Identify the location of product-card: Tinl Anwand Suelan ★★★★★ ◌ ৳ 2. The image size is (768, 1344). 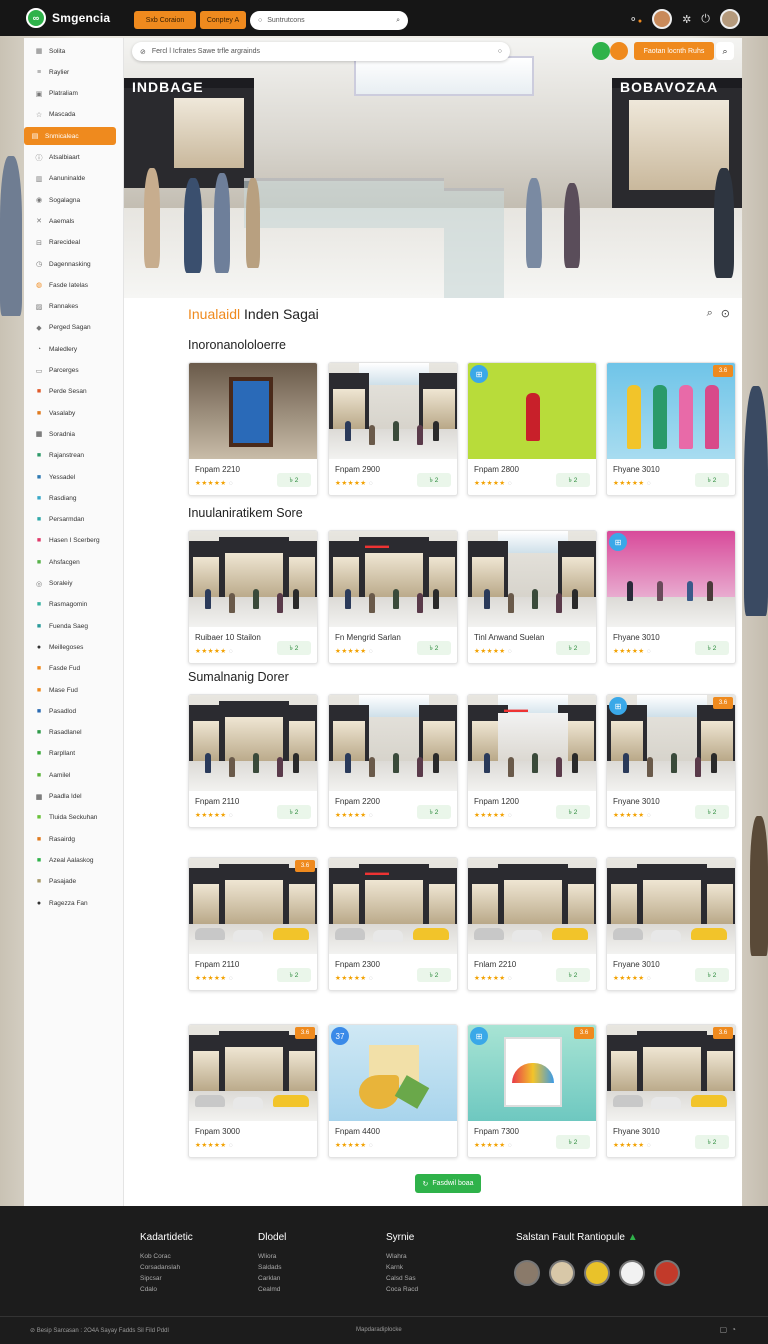
(532, 597).